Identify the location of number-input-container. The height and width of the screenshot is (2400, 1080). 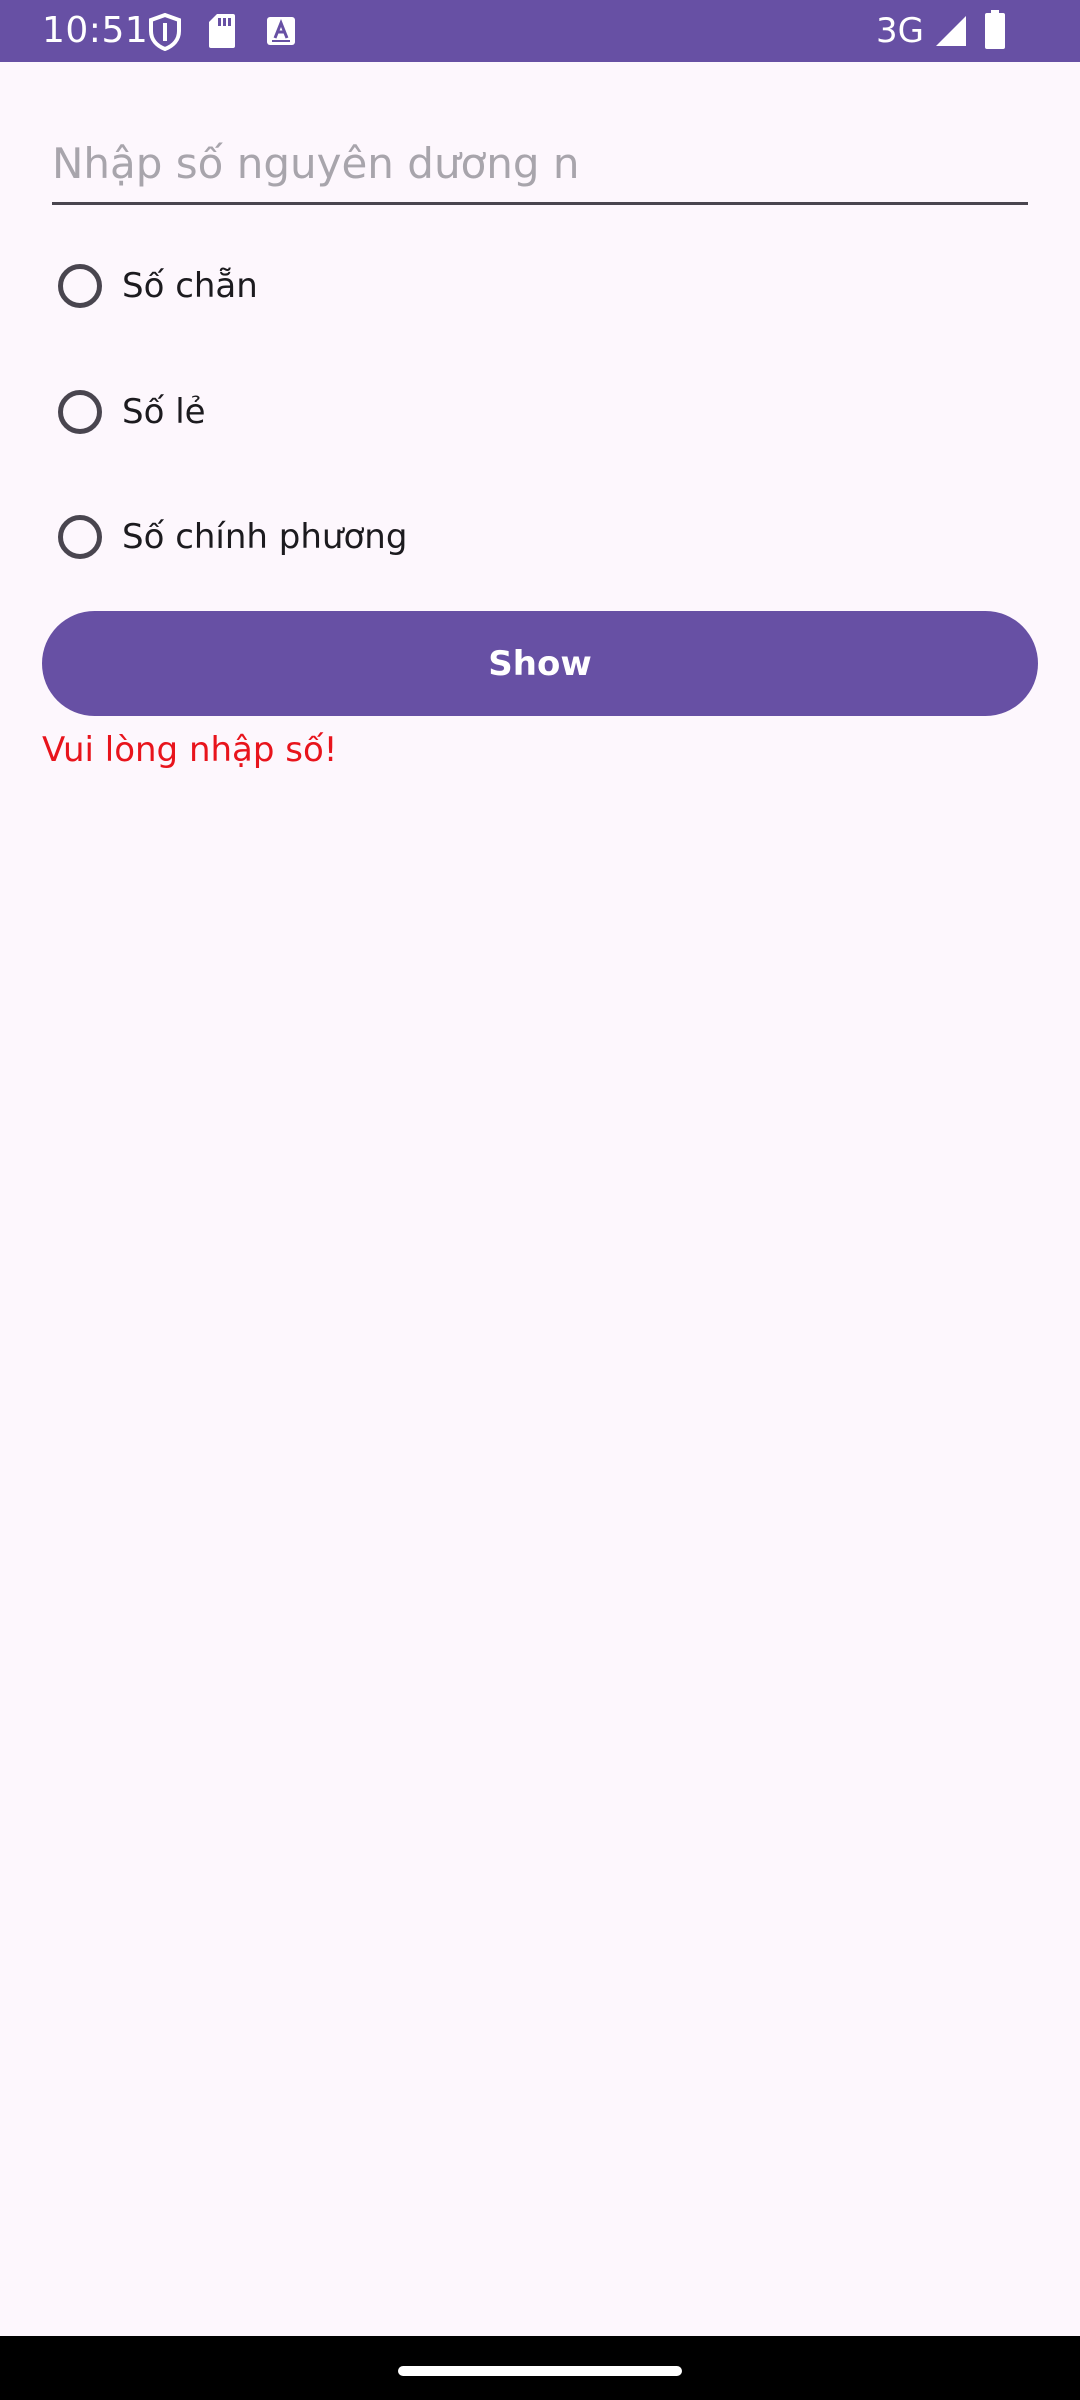
(540, 162).